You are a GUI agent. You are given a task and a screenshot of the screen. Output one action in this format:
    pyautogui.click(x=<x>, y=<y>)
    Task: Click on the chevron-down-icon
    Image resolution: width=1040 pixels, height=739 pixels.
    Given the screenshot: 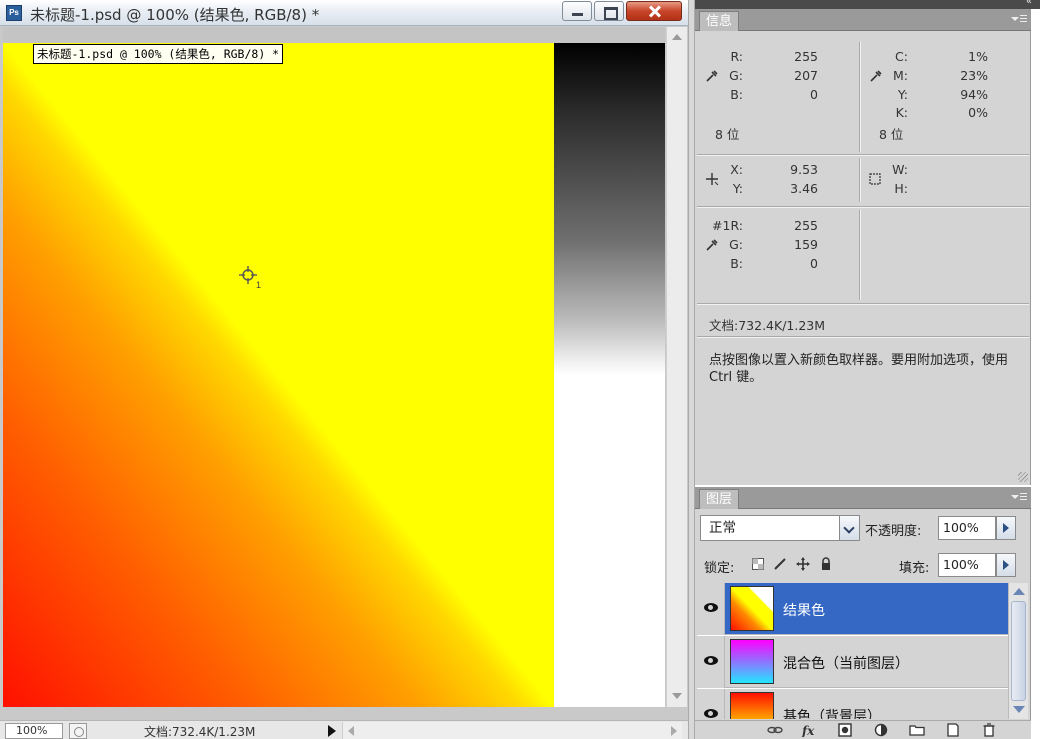 What is the action you would take?
    pyautogui.click(x=849, y=528)
    